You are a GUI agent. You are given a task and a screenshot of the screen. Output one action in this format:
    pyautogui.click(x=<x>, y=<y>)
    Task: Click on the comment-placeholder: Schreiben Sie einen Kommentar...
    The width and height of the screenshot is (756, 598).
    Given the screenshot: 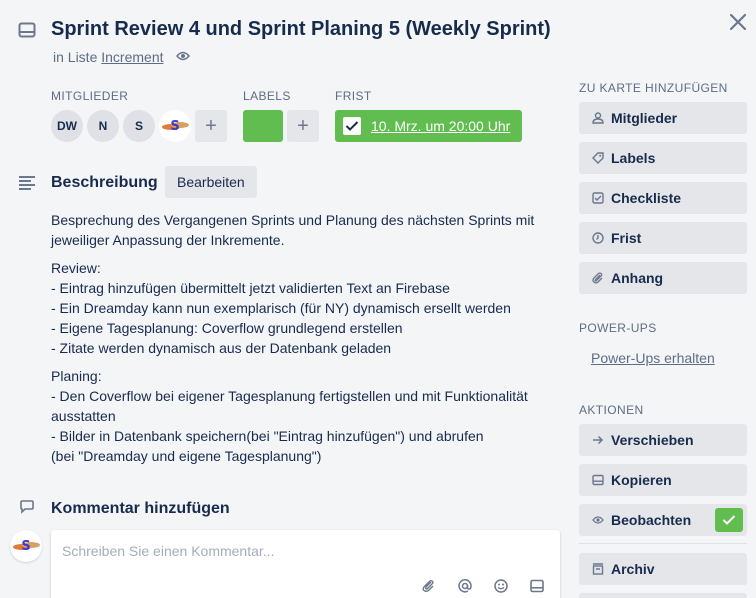 What is the action you would take?
    pyautogui.click(x=168, y=551)
    